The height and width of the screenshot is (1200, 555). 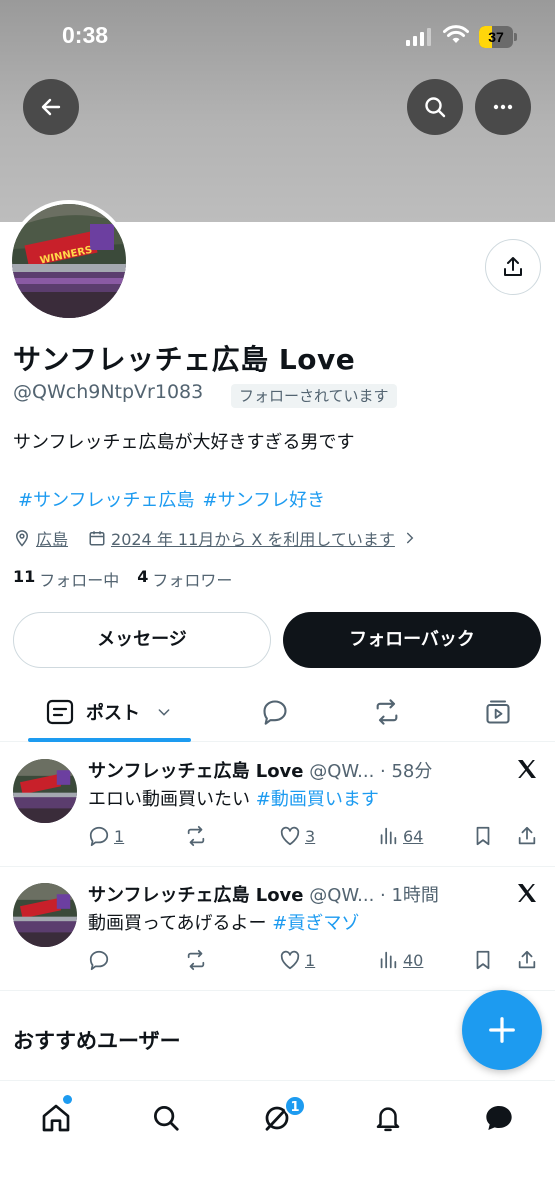 I want to click on message-button: メッセージ, so click(x=142, y=640).